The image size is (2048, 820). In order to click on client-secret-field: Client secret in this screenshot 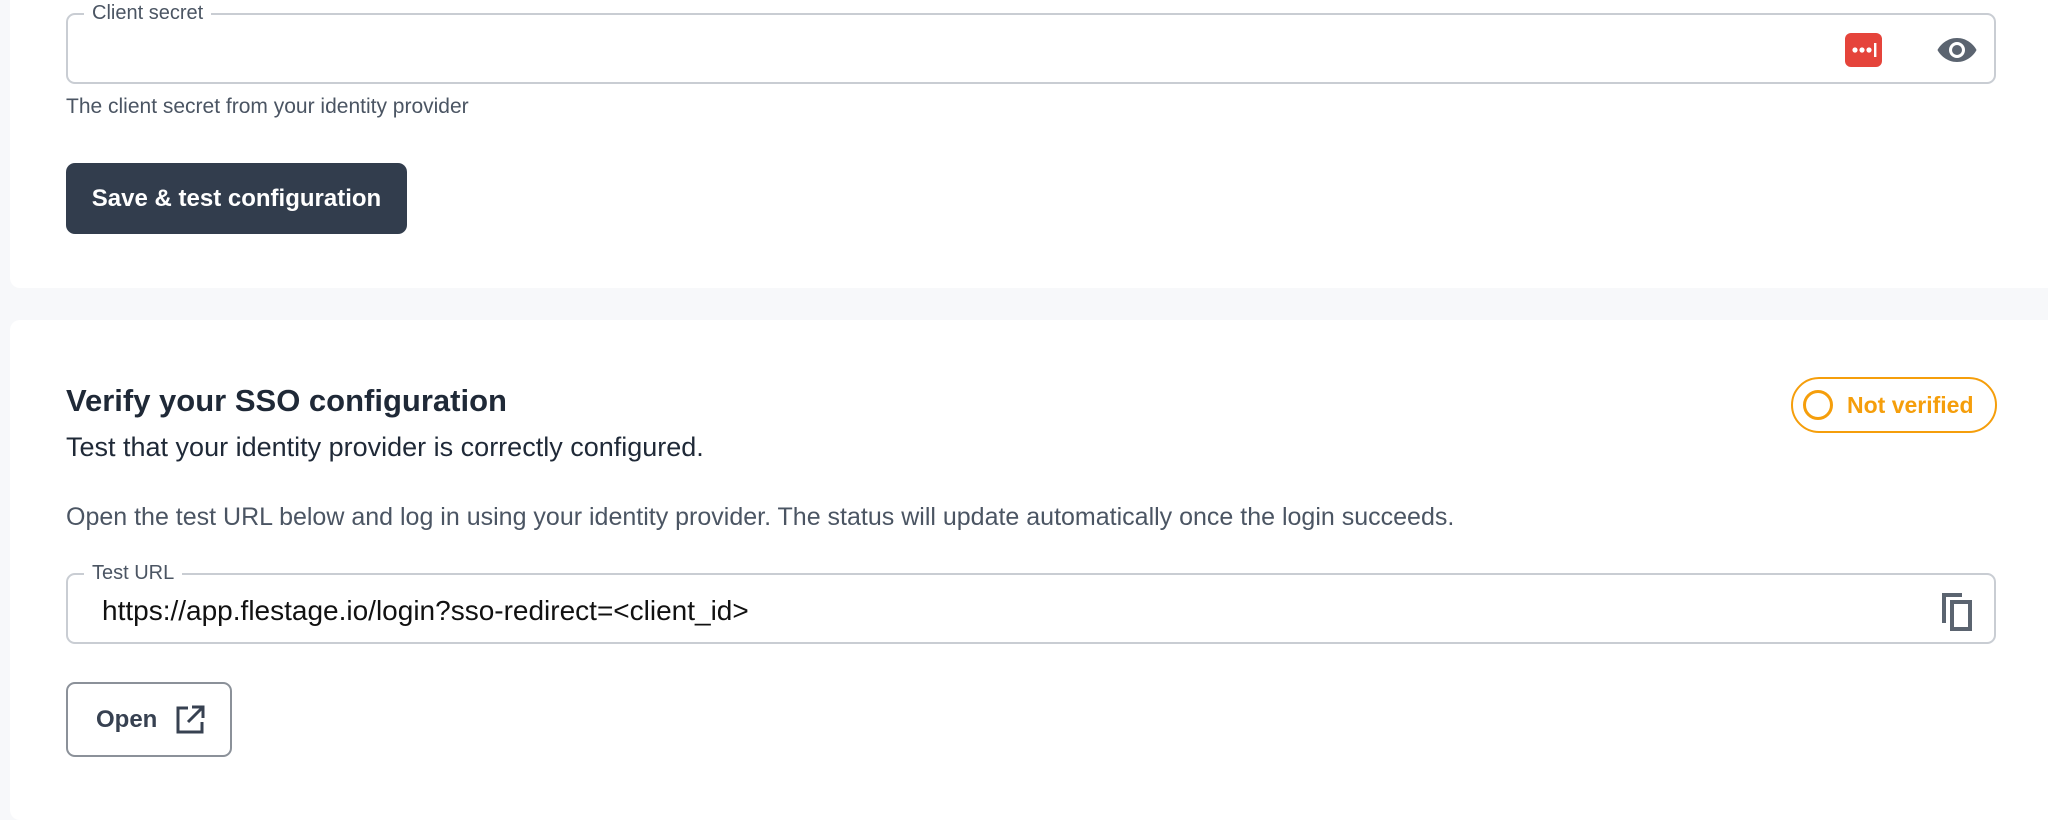, I will do `click(1031, 42)`.